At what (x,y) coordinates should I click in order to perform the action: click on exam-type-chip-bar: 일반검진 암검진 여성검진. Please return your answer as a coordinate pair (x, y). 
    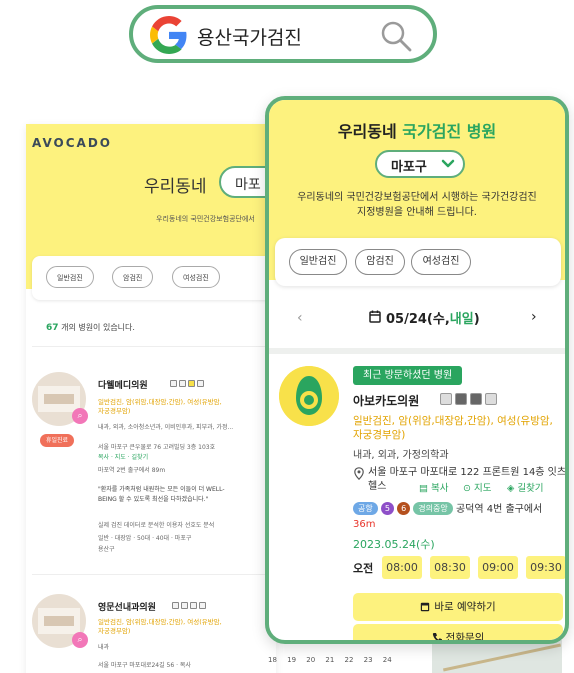
    Looking at the image, I should click on (418, 262).